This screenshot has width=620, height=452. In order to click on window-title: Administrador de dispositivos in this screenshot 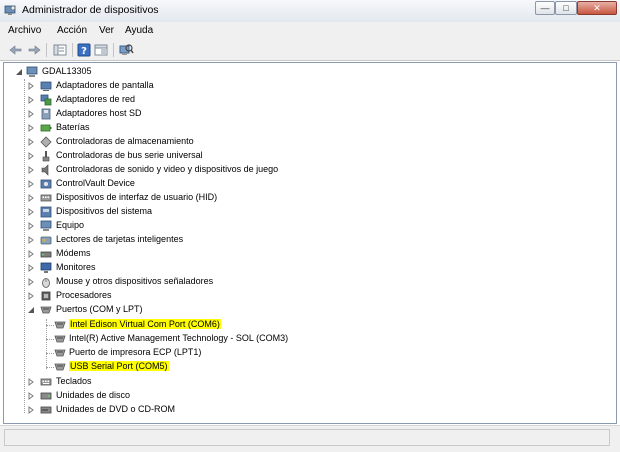, I will do `click(90, 10)`.